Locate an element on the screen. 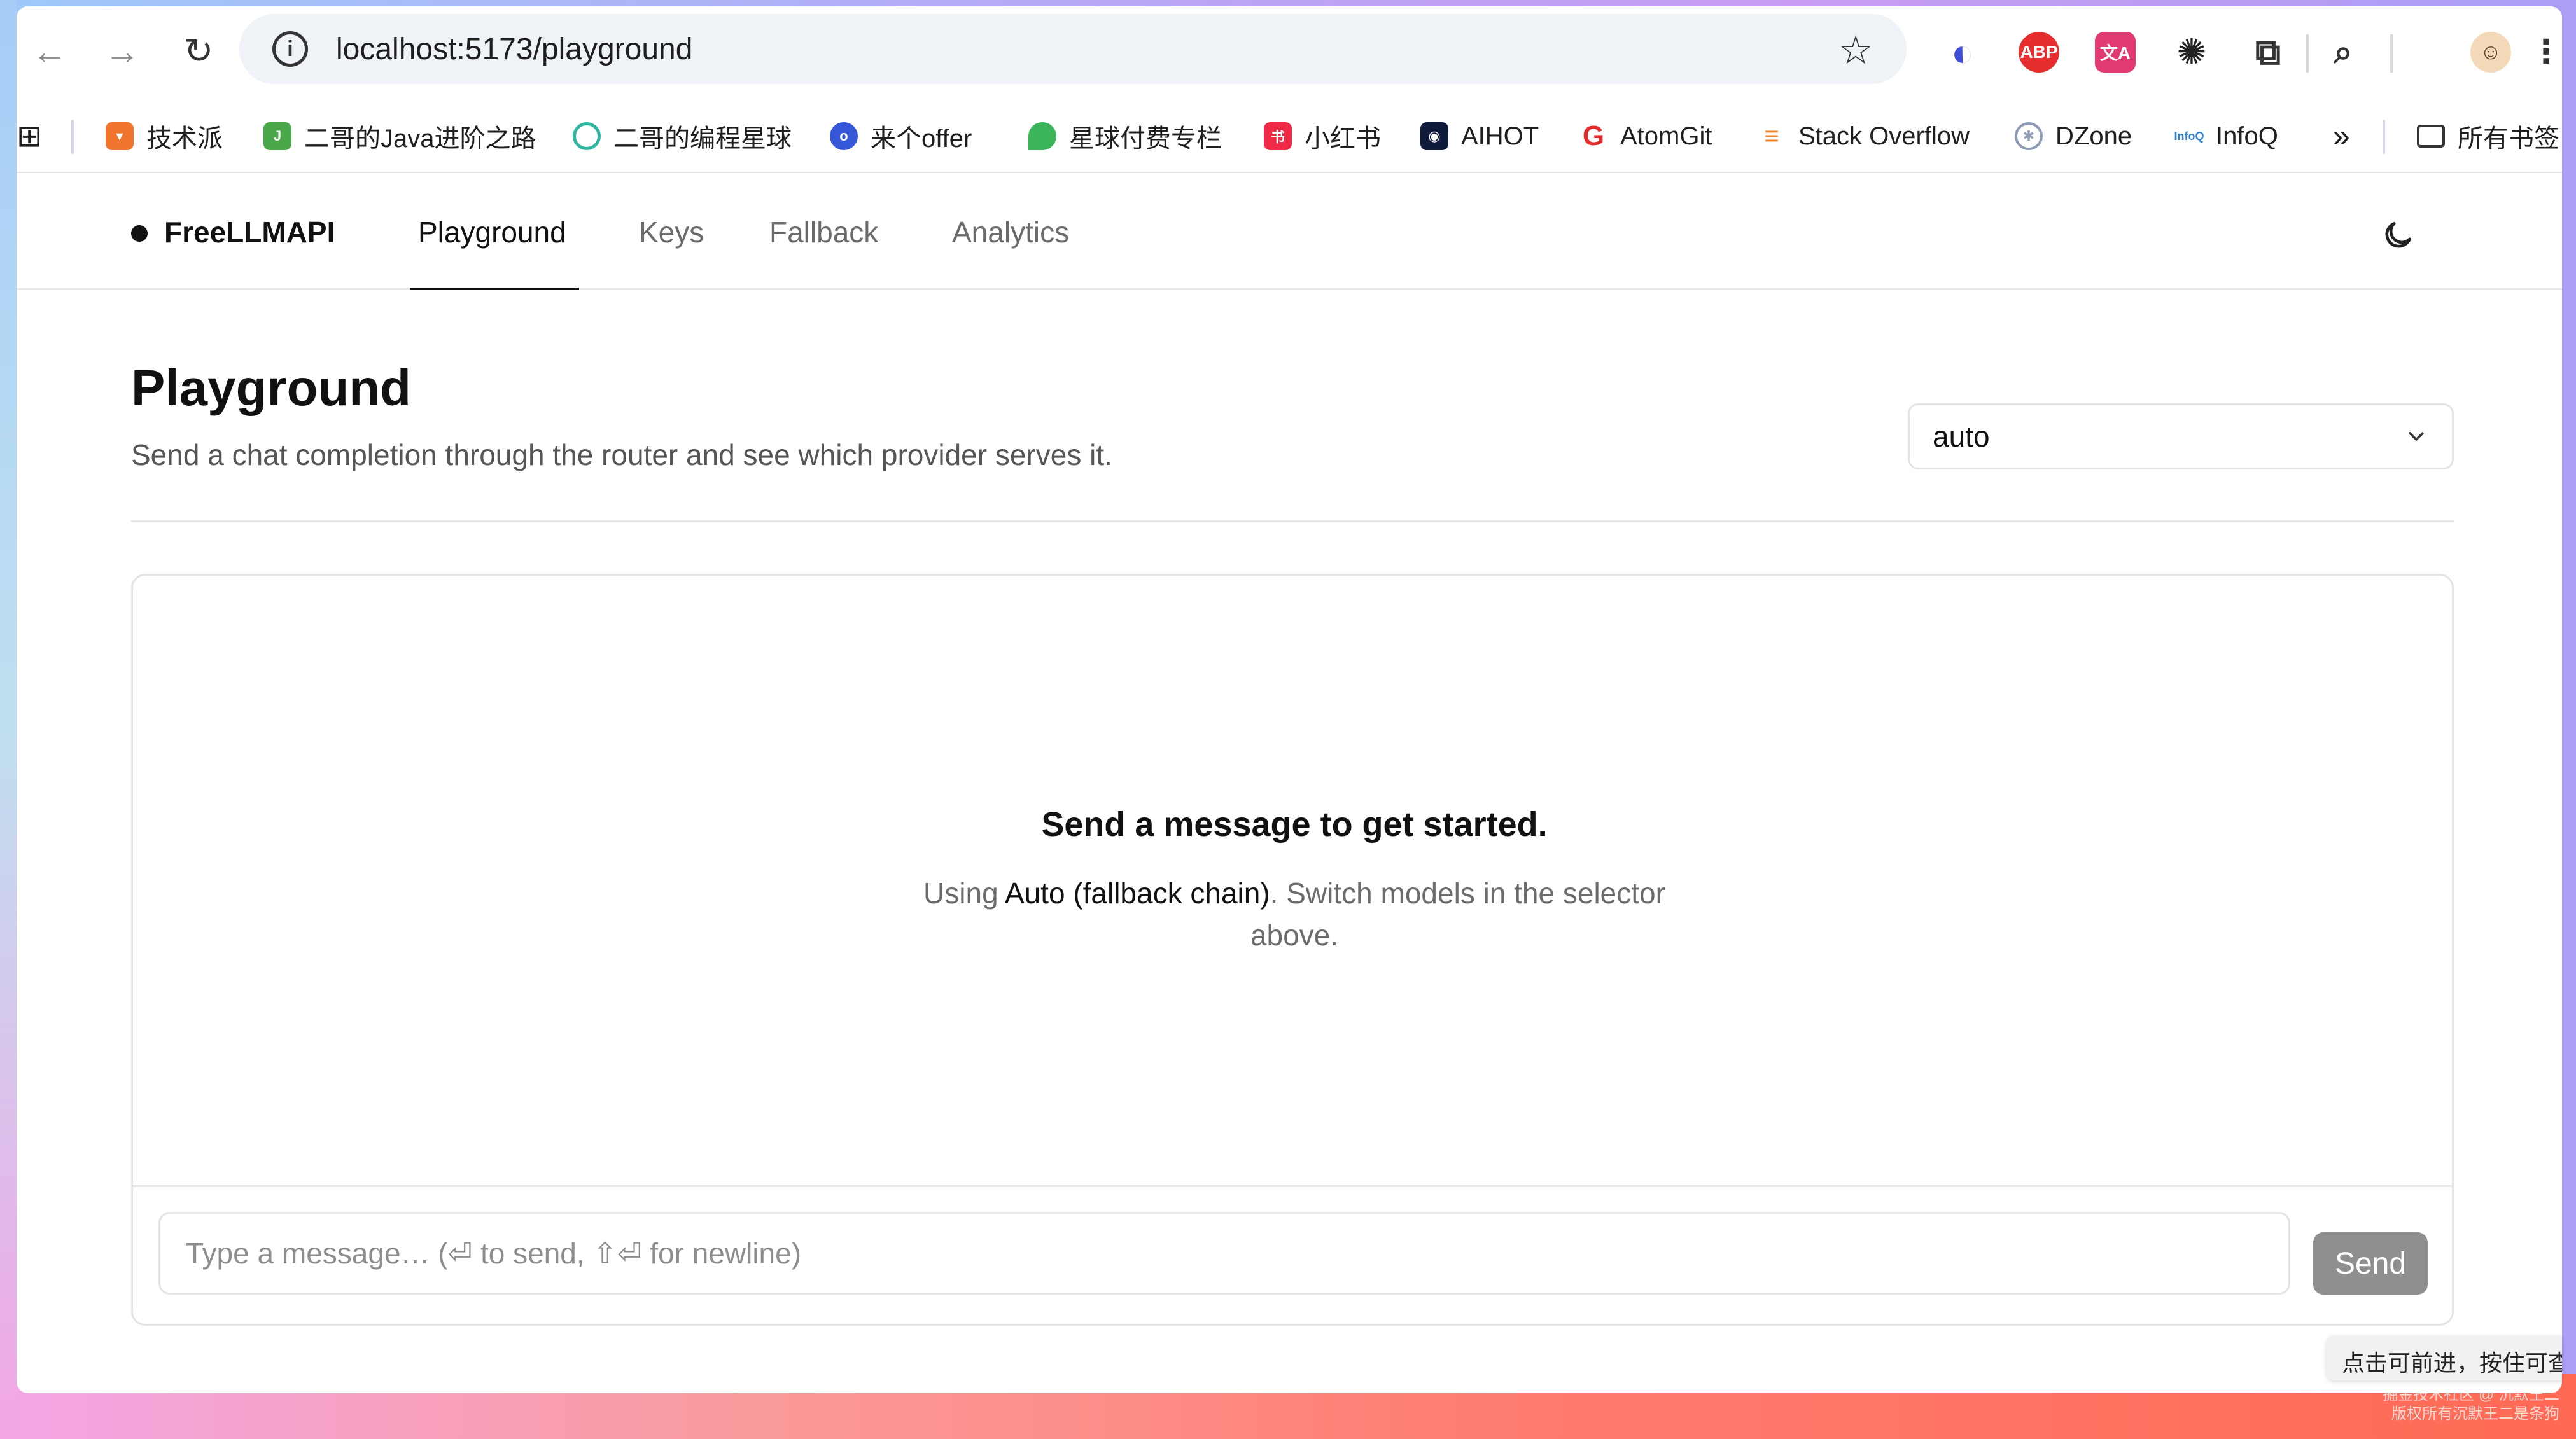  composer-divider is located at coordinates (1292, 1186).